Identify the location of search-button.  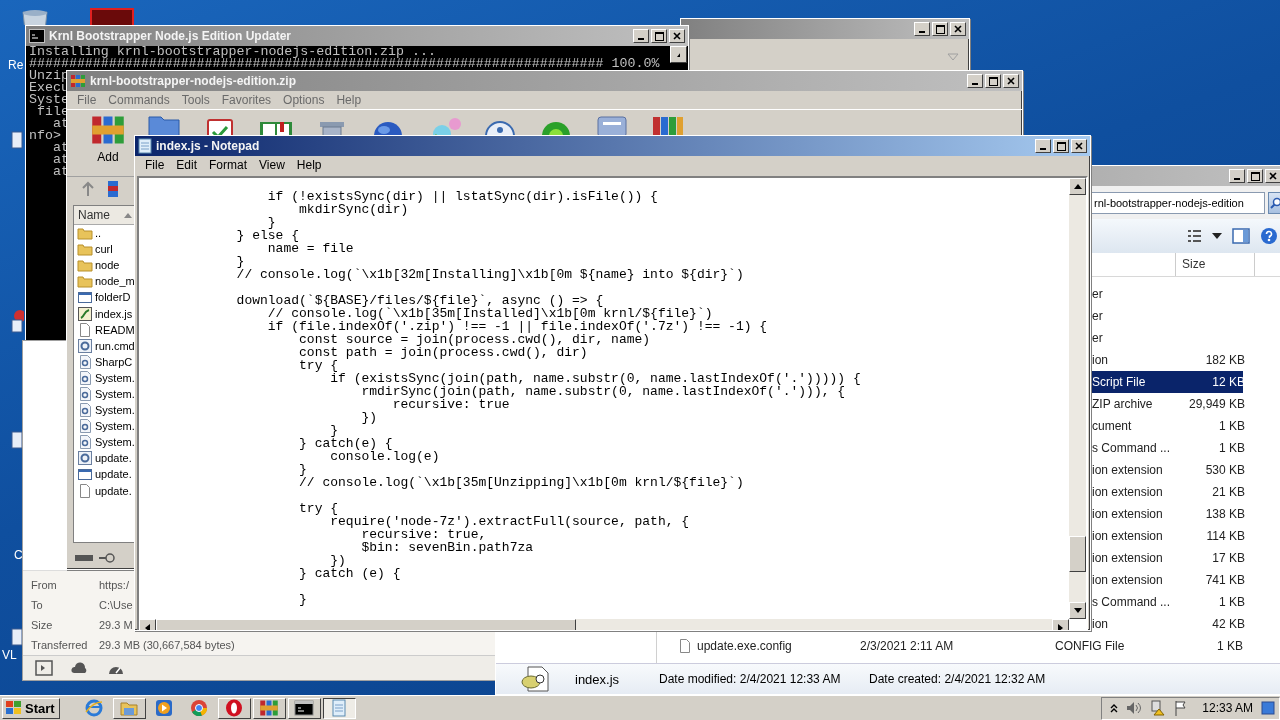
(1274, 202).